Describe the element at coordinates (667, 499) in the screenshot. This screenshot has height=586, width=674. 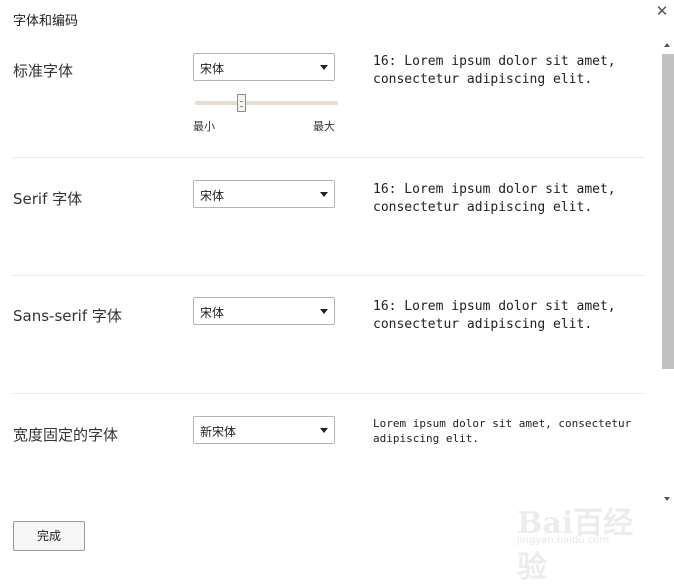
I see `scroll-down-arrow-icon` at that location.